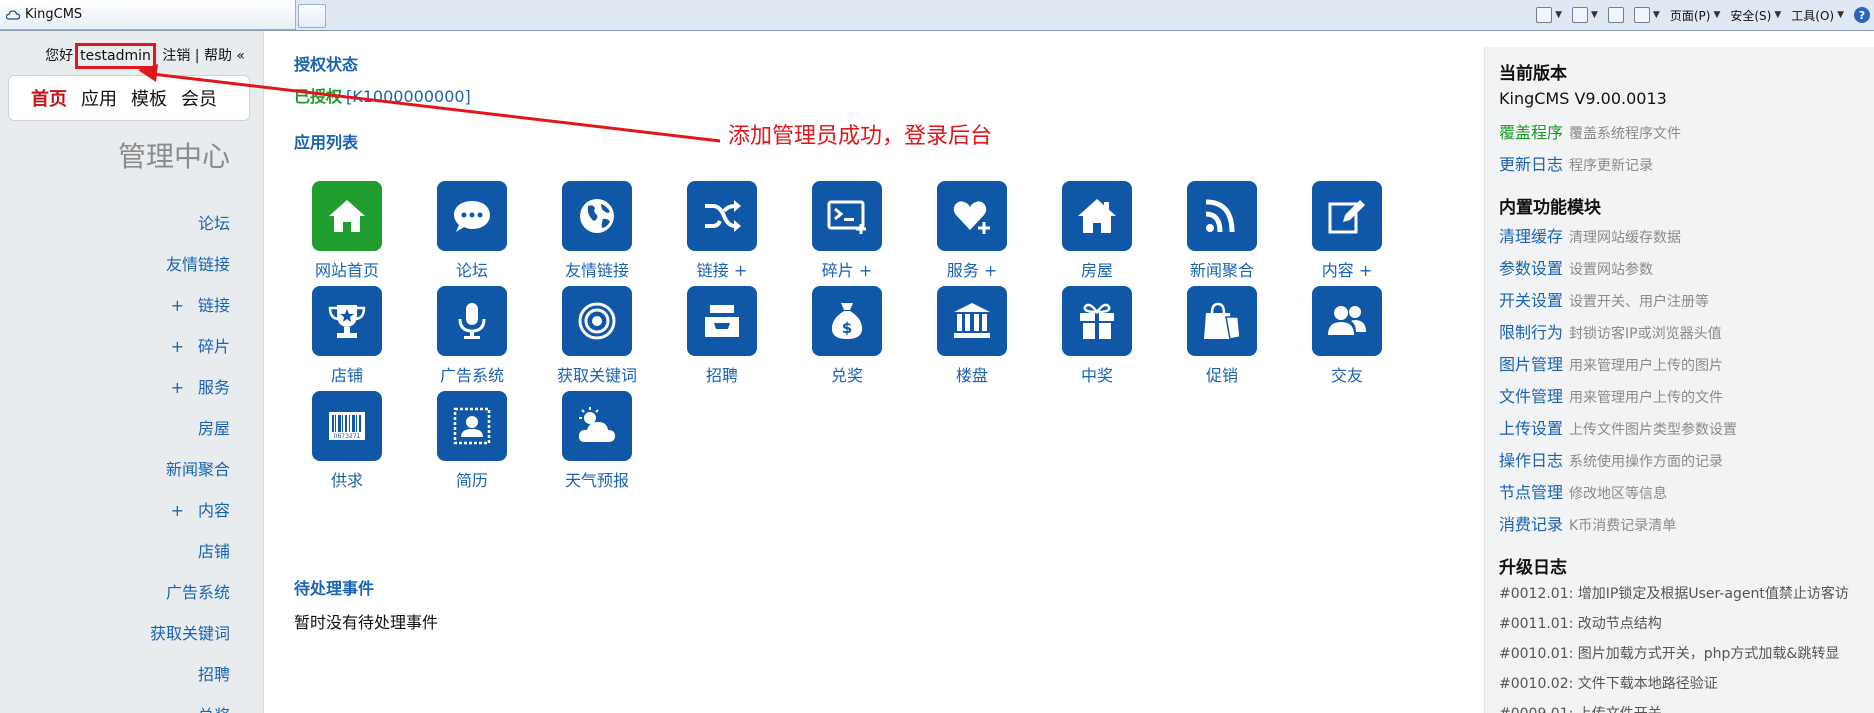 Image resolution: width=1874 pixels, height=713 pixels. What do you see at coordinates (176, 56) in the screenshot?
I see `logout-link: 注销` at bounding box center [176, 56].